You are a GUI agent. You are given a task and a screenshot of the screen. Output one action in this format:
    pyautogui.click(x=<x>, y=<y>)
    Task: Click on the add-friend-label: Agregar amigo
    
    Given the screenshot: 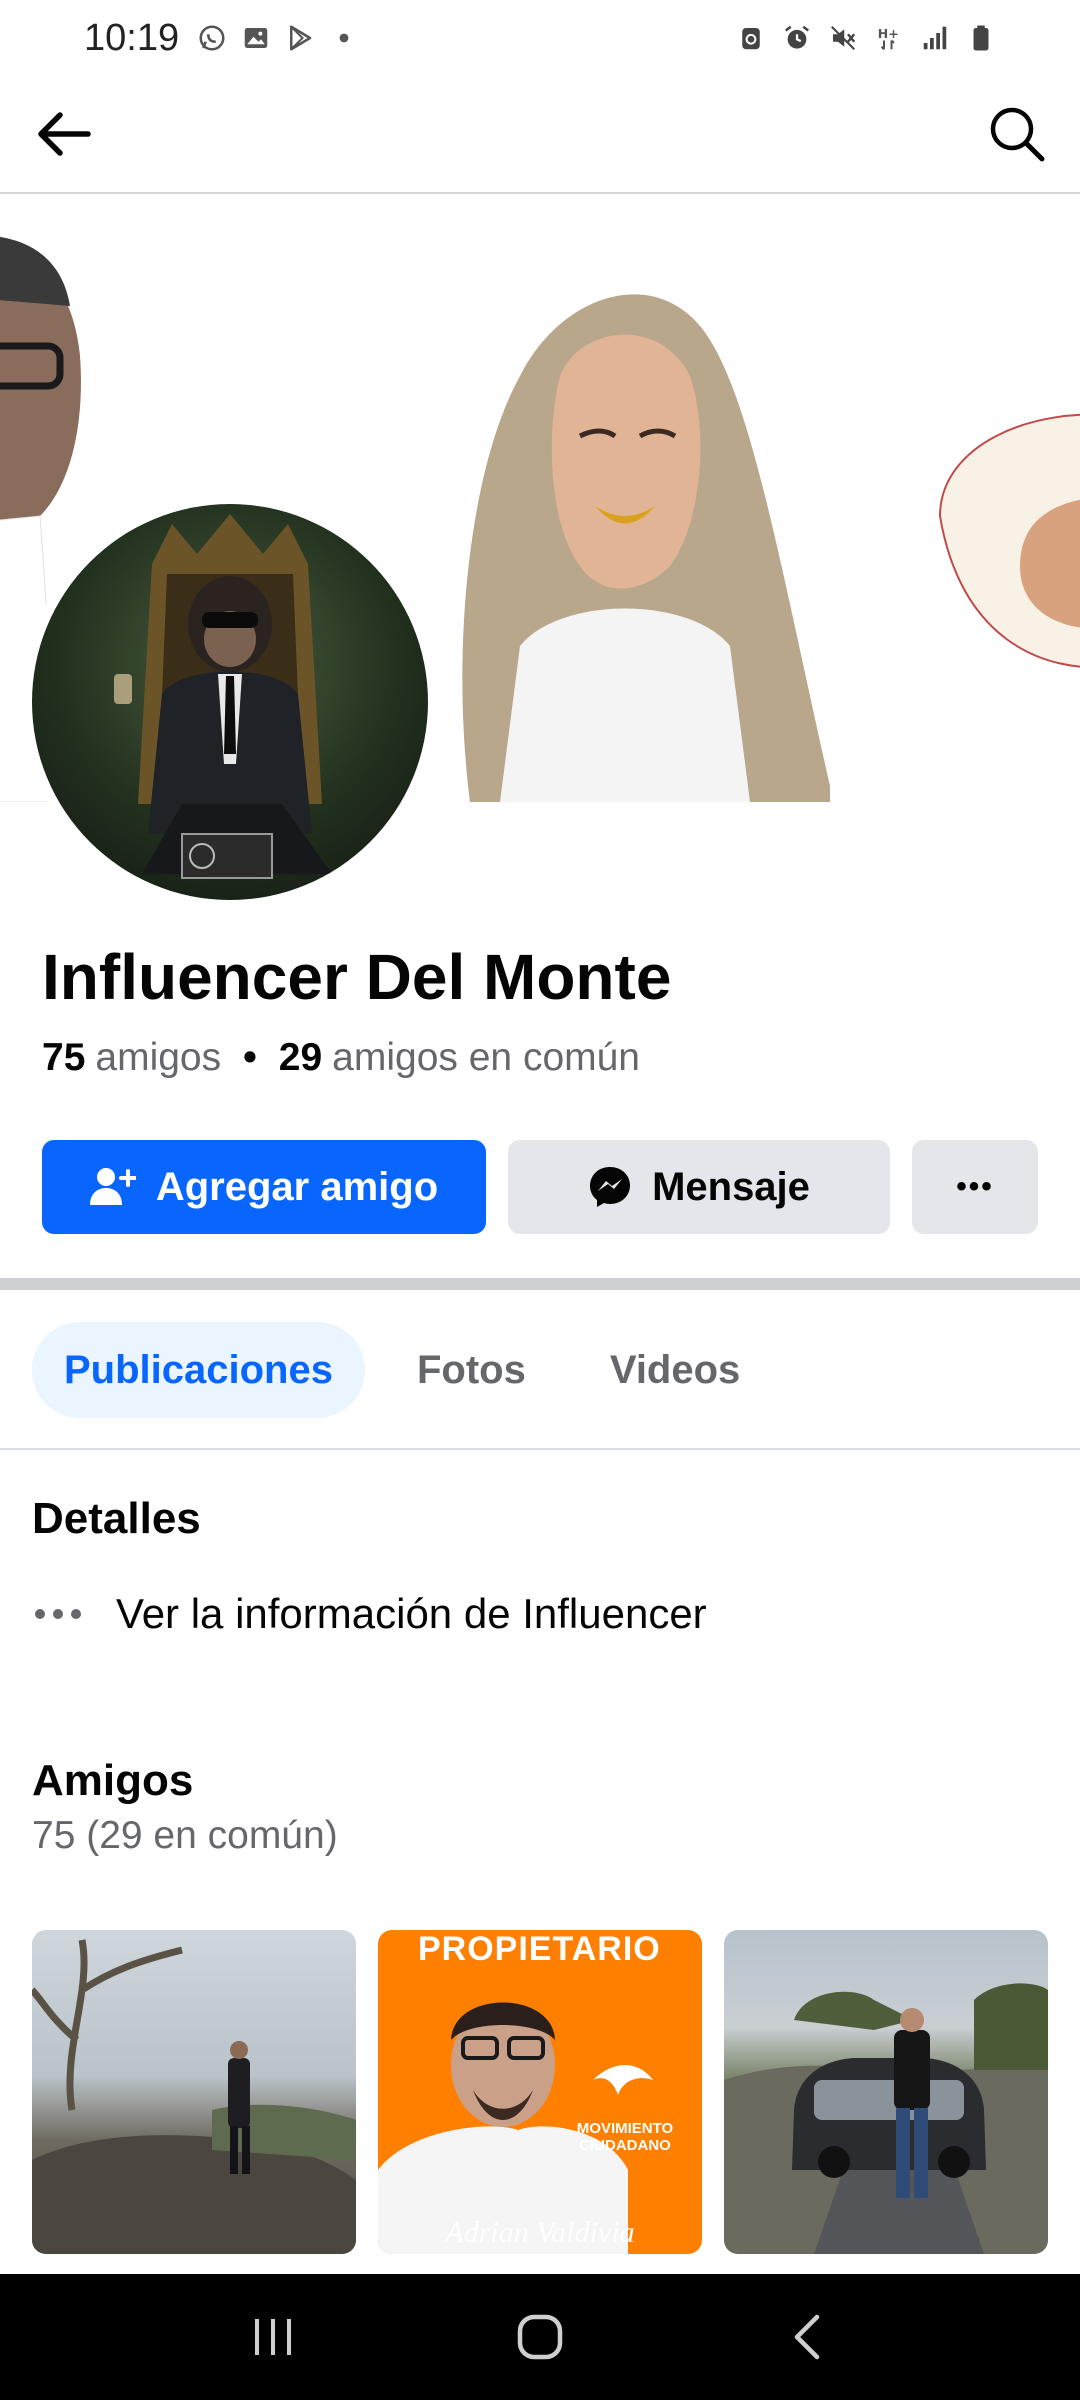 What is the action you would take?
    pyautogui.click(x=297, y=1186)
    